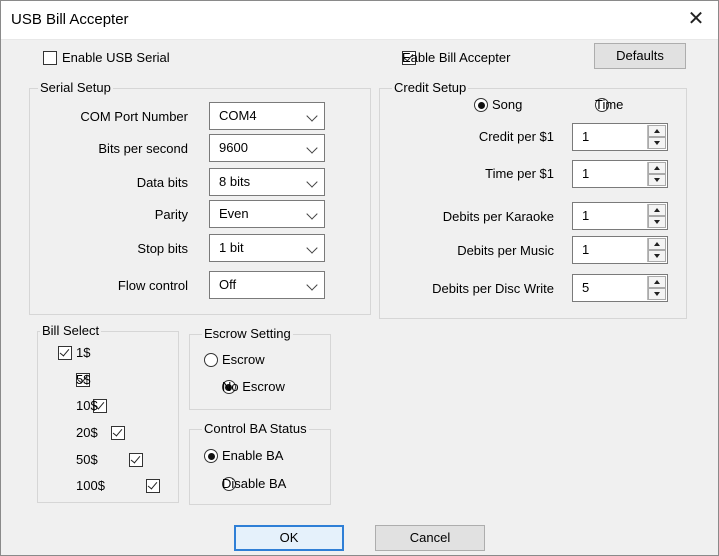 The height and width of the screenshot is (556, 719). Describe the element at coordinates (260, 368) in the screenshot. I see `escrow-setting-group: Escrow Setting Escrow No Escrow` at that location.